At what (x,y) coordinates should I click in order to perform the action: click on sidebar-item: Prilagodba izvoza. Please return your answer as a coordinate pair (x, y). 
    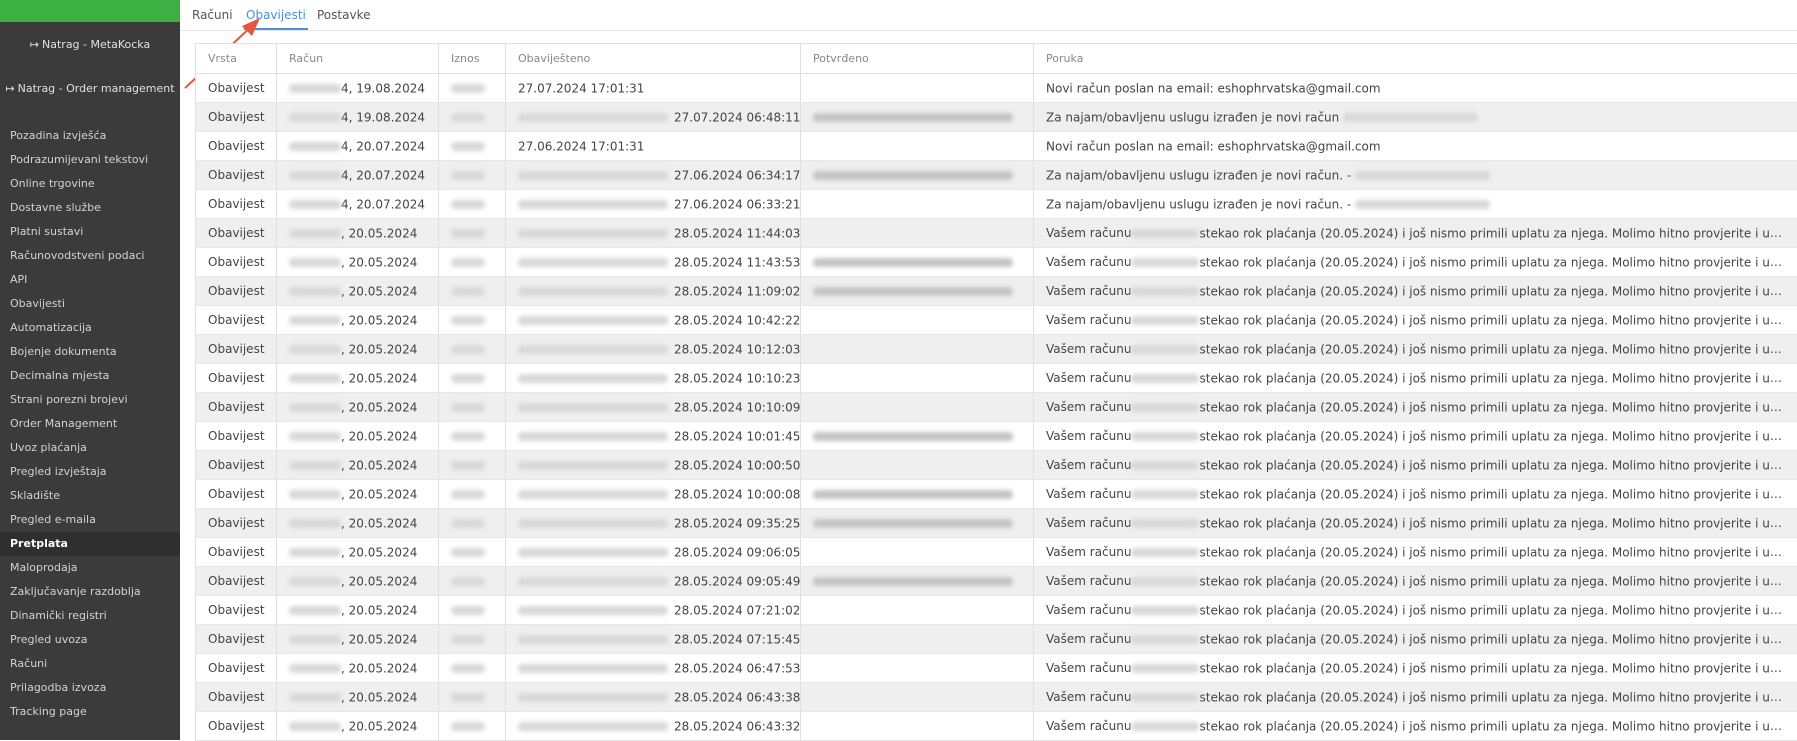
    Looking at the image, I should click on (90, 688).